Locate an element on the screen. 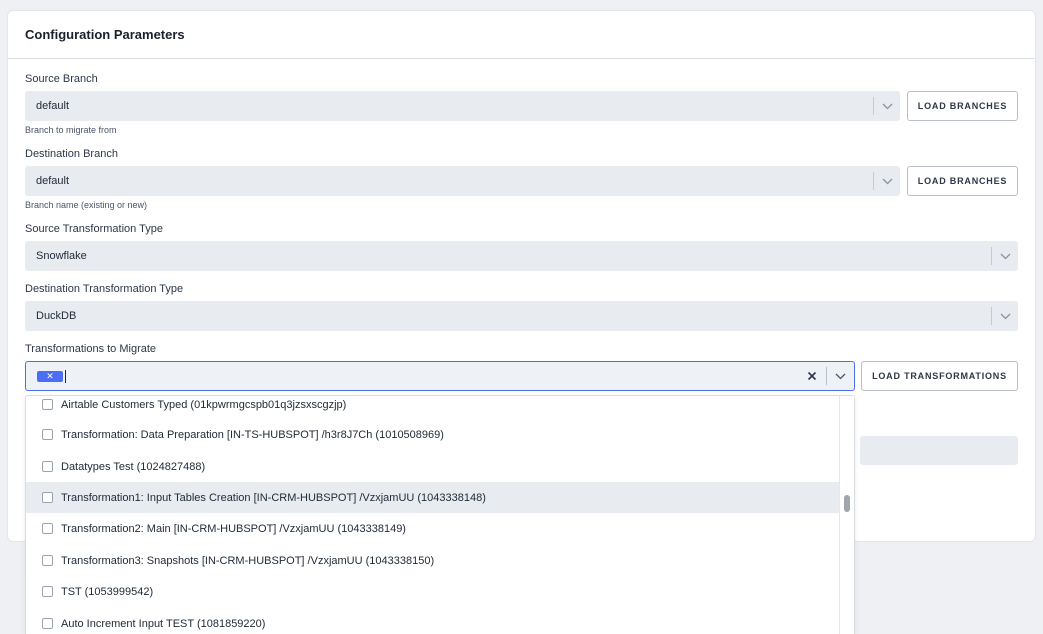 This screenshot has height=634, width=1043. source-branch-value: default is located at coordinates (53, 106).